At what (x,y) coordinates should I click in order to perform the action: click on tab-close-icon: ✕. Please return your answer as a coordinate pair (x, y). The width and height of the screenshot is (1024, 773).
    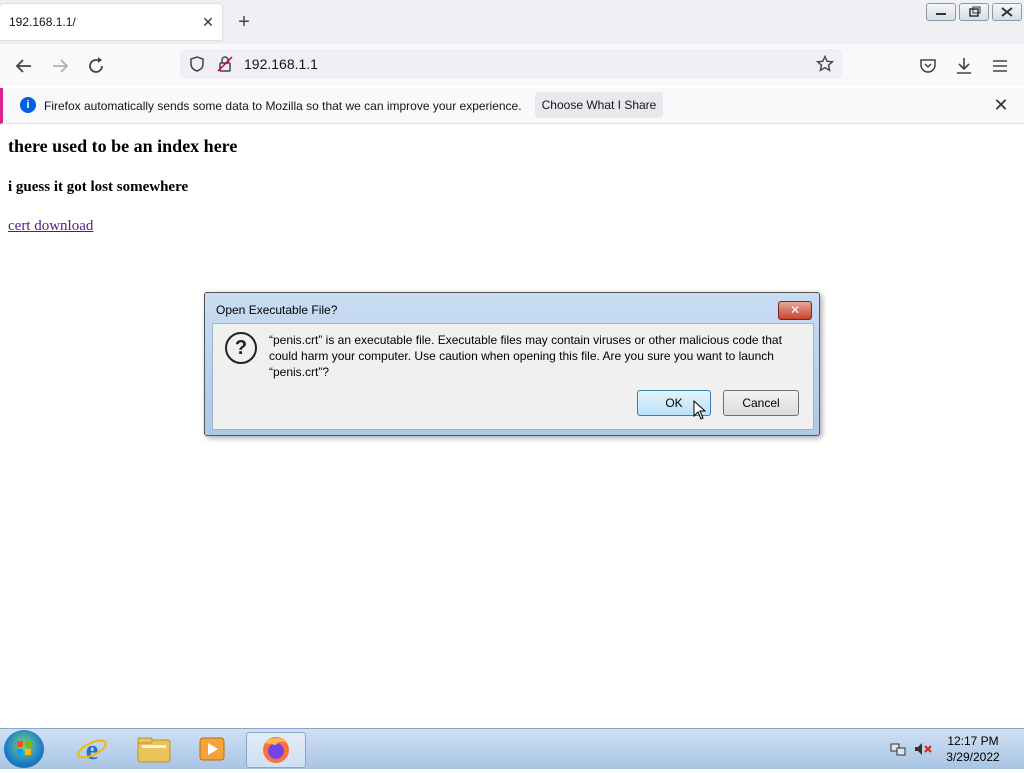
    Looking at the image, I should click on (208, 22).